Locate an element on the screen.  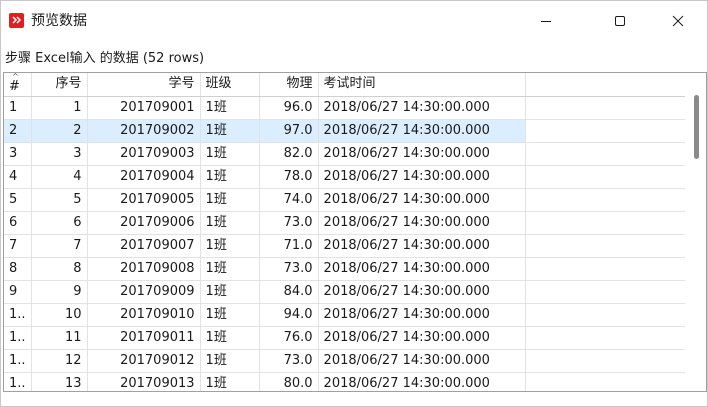
cell-index: 8 is located at coordinates (18, 269).